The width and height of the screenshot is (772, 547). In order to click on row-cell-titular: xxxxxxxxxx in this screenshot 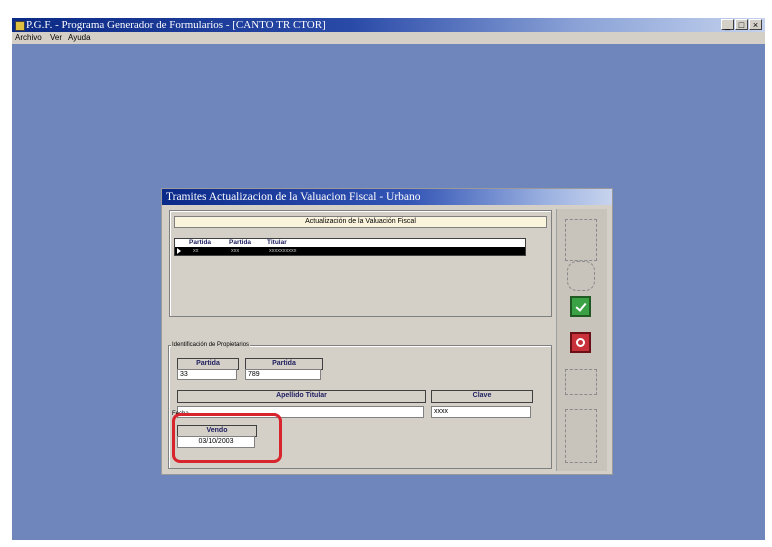, I will do `click(283, 251)`.